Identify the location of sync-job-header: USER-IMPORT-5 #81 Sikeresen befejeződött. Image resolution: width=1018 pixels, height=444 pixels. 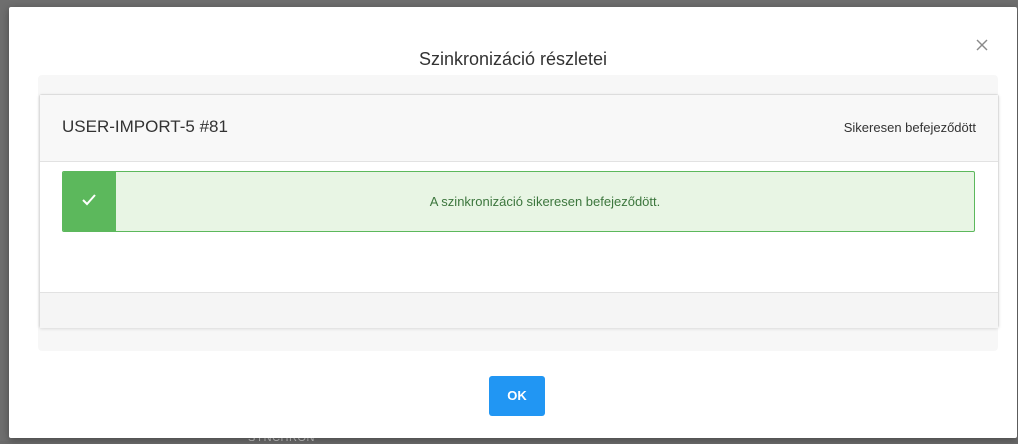
(519, 128).